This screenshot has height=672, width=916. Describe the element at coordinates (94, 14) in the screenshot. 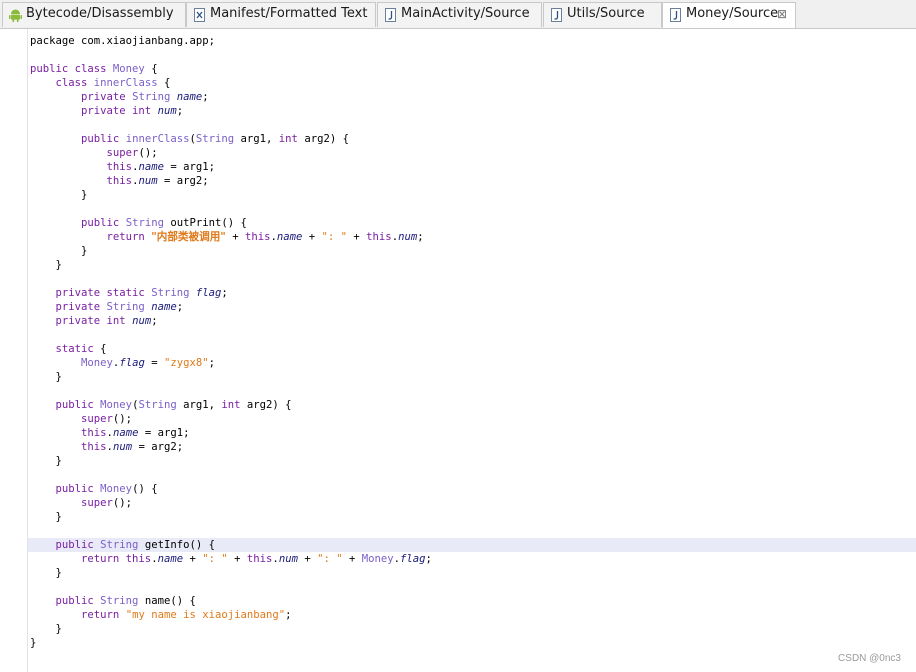

I see `tab-bytecode-disassembly: Bytecode/Disassembly` at that location.